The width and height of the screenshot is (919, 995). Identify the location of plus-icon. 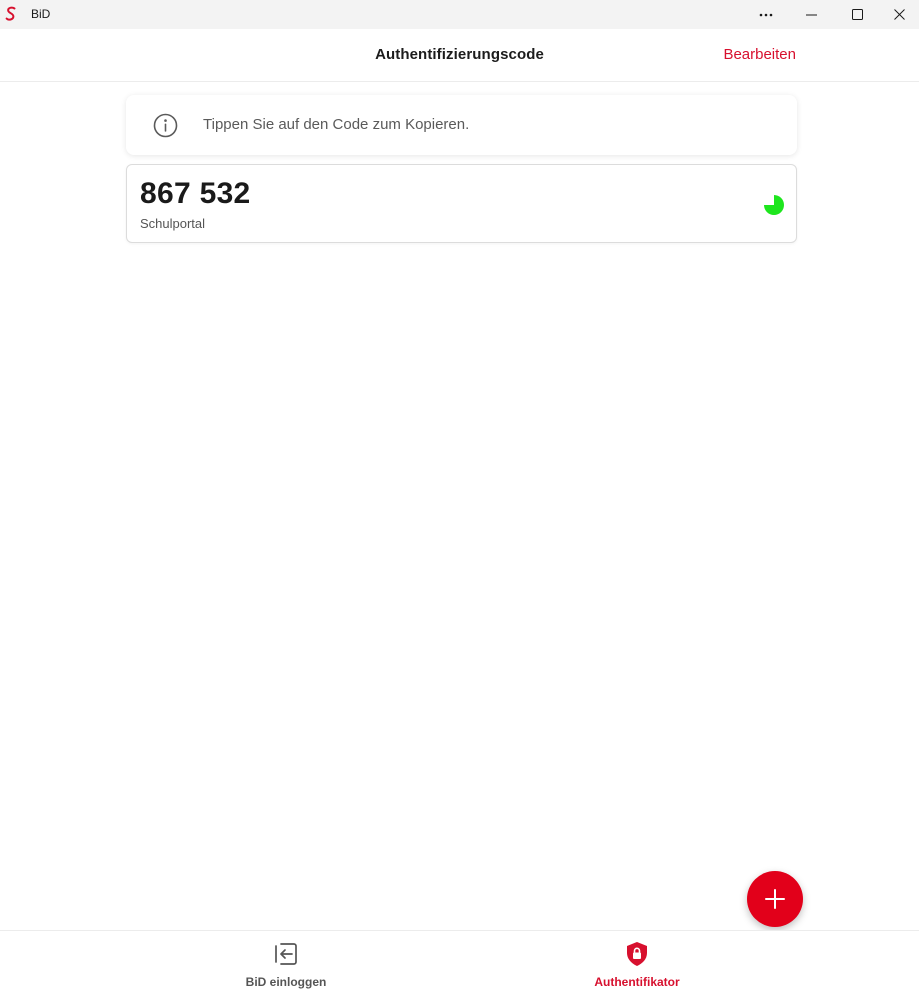
(775, 899).